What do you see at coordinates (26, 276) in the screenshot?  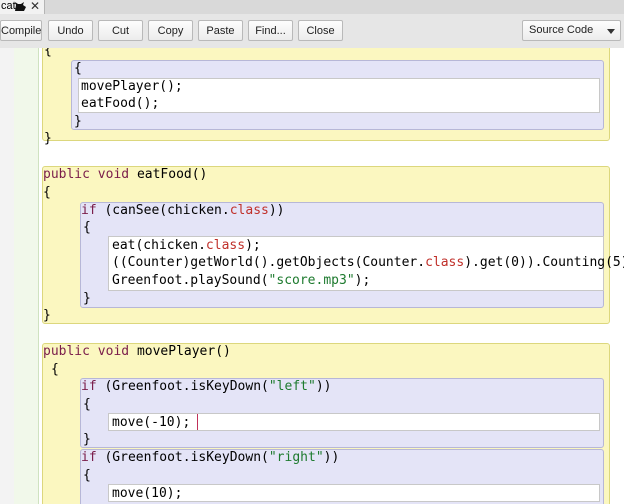 I see `class-scope-margin` at bounding box center [26, 276].